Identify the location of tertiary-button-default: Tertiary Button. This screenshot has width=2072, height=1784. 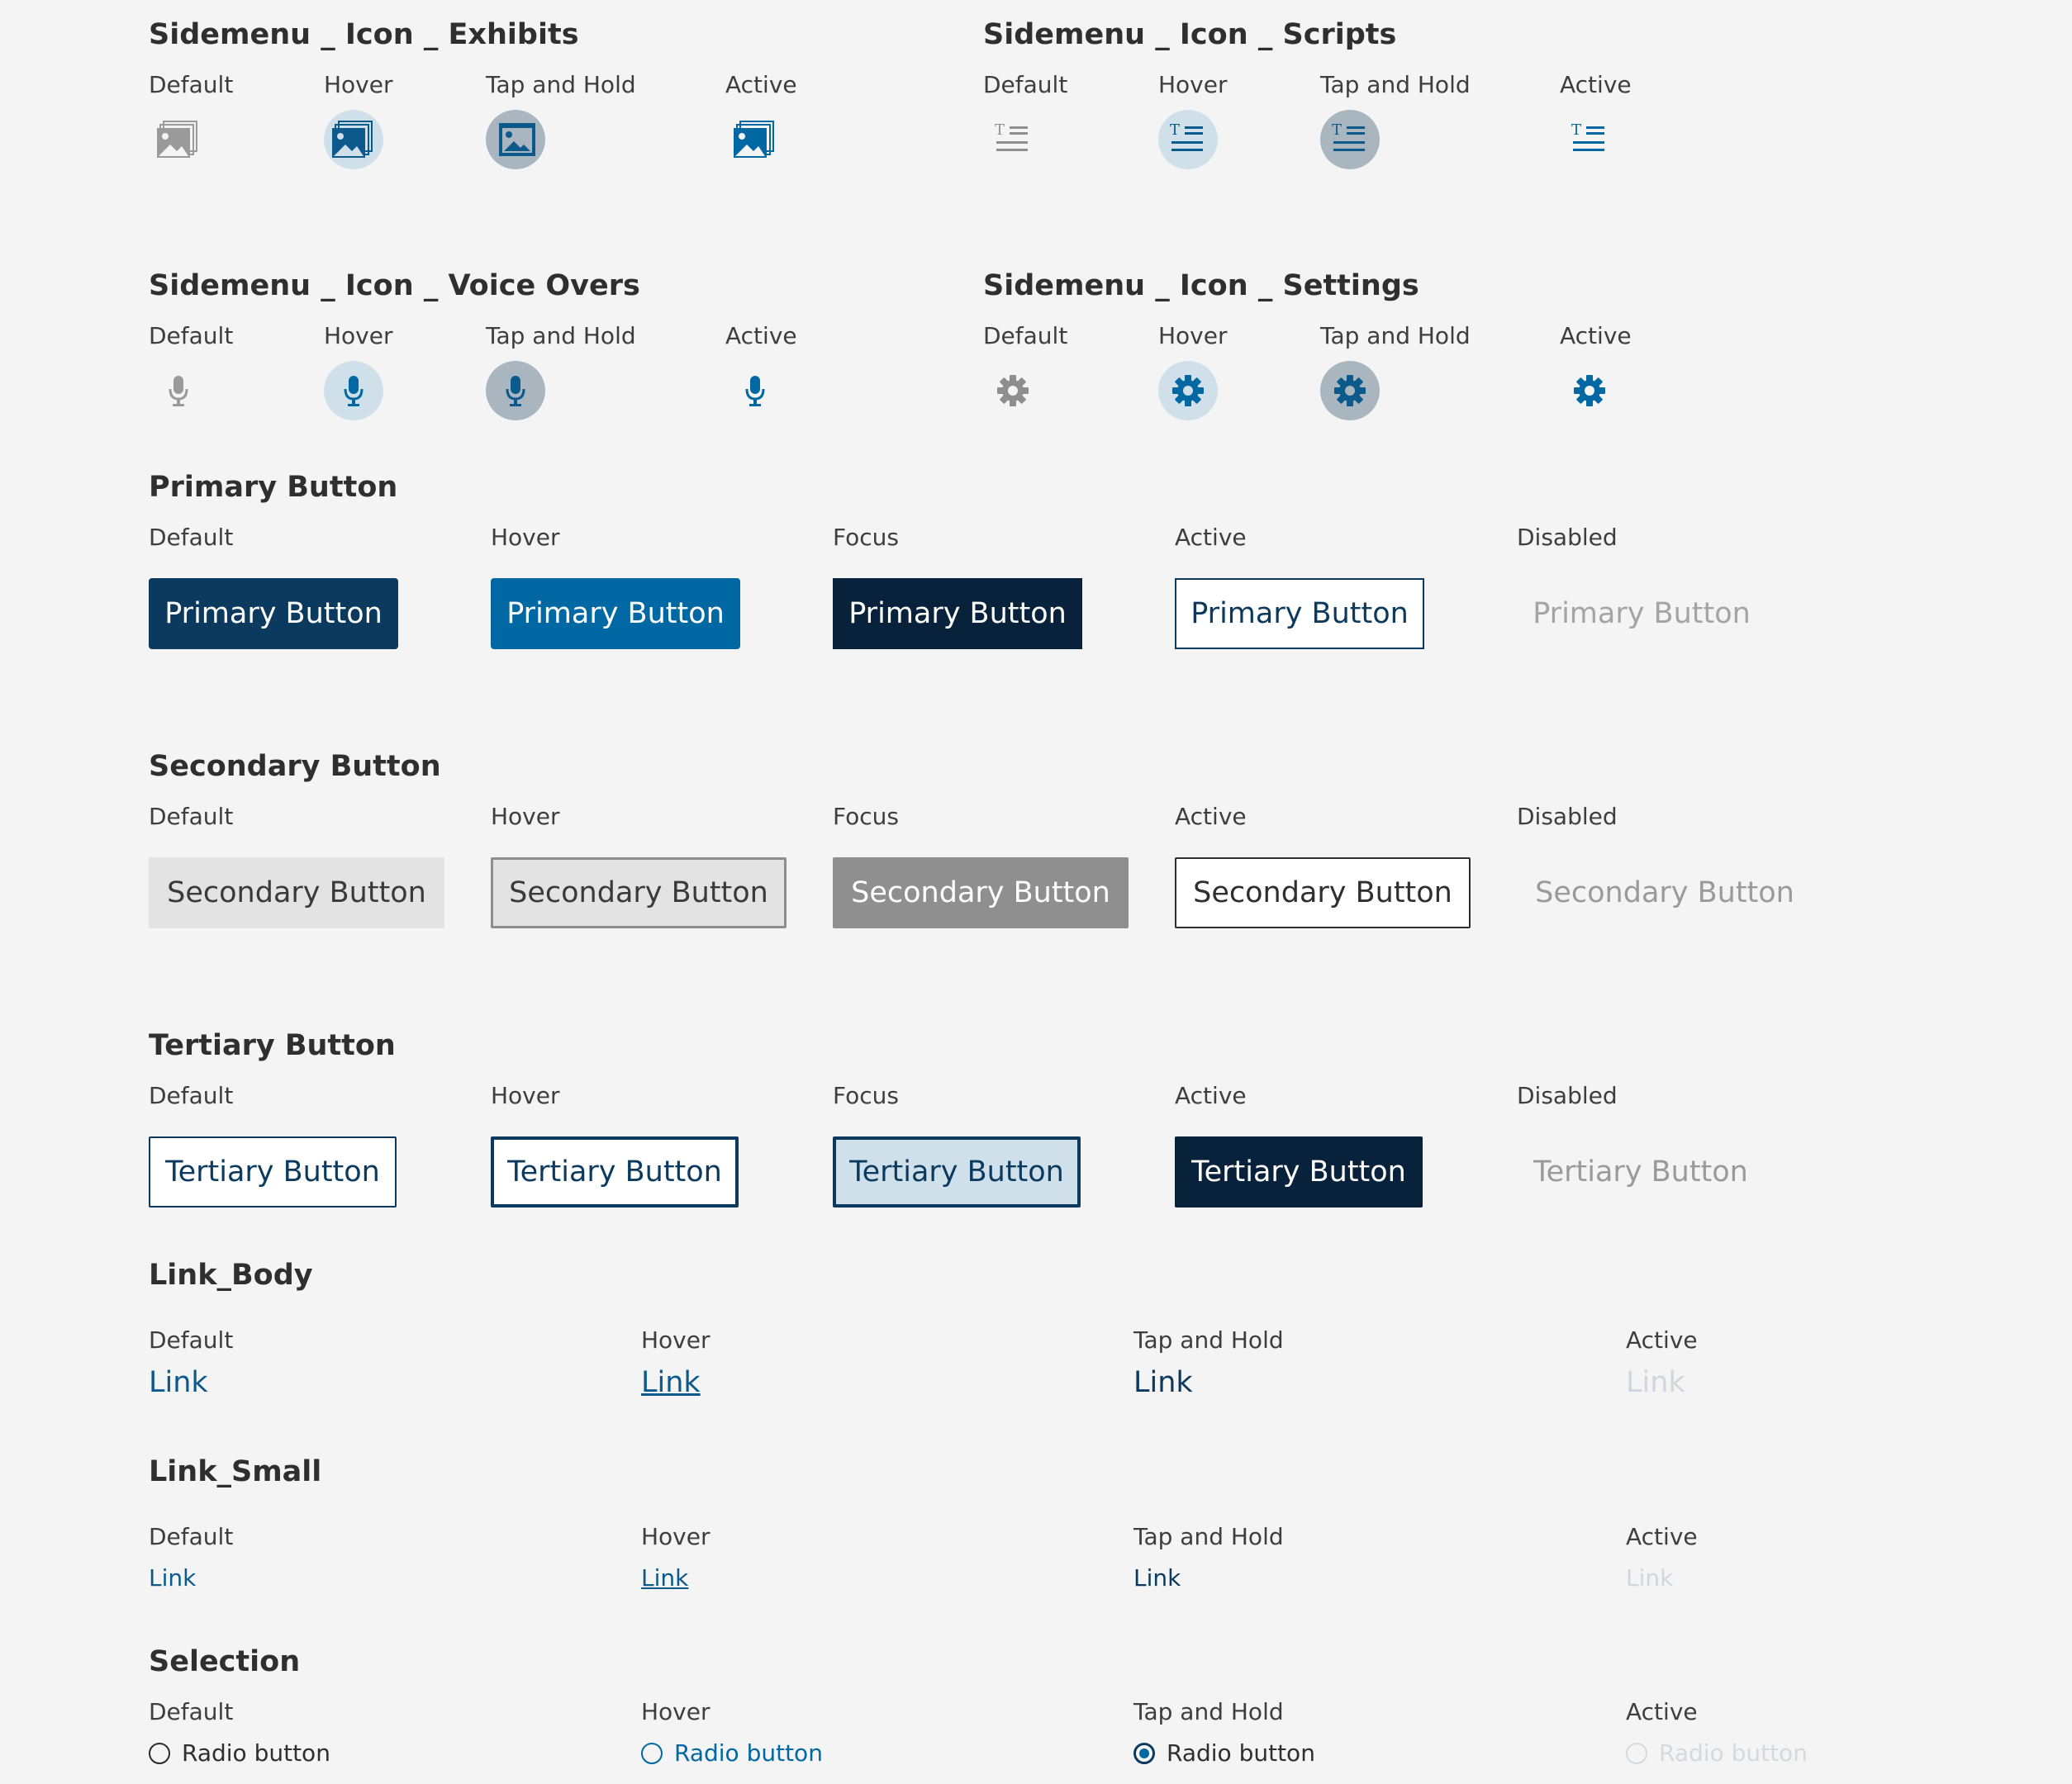
(273, 1172).